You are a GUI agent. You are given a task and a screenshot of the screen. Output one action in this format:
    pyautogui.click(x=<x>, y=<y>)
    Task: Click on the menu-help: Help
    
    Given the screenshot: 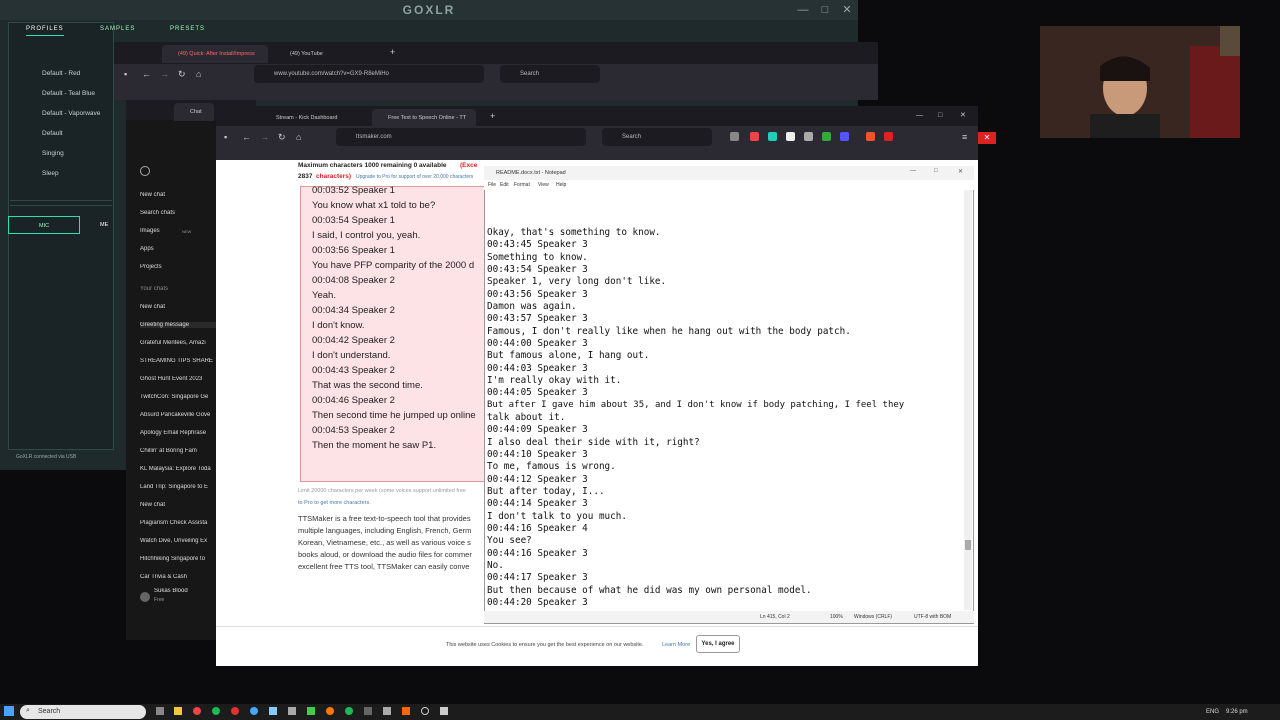 What is the action you would take?
    pyautogui.click(x=561, y=185)
    